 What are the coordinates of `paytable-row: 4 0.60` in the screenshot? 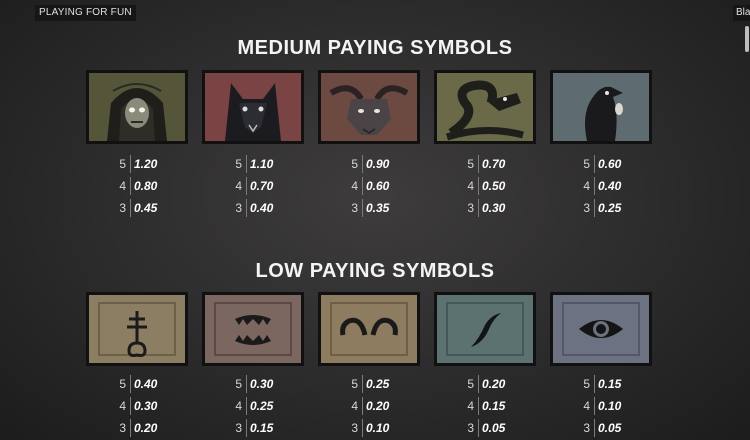 It's located at (369, 186).